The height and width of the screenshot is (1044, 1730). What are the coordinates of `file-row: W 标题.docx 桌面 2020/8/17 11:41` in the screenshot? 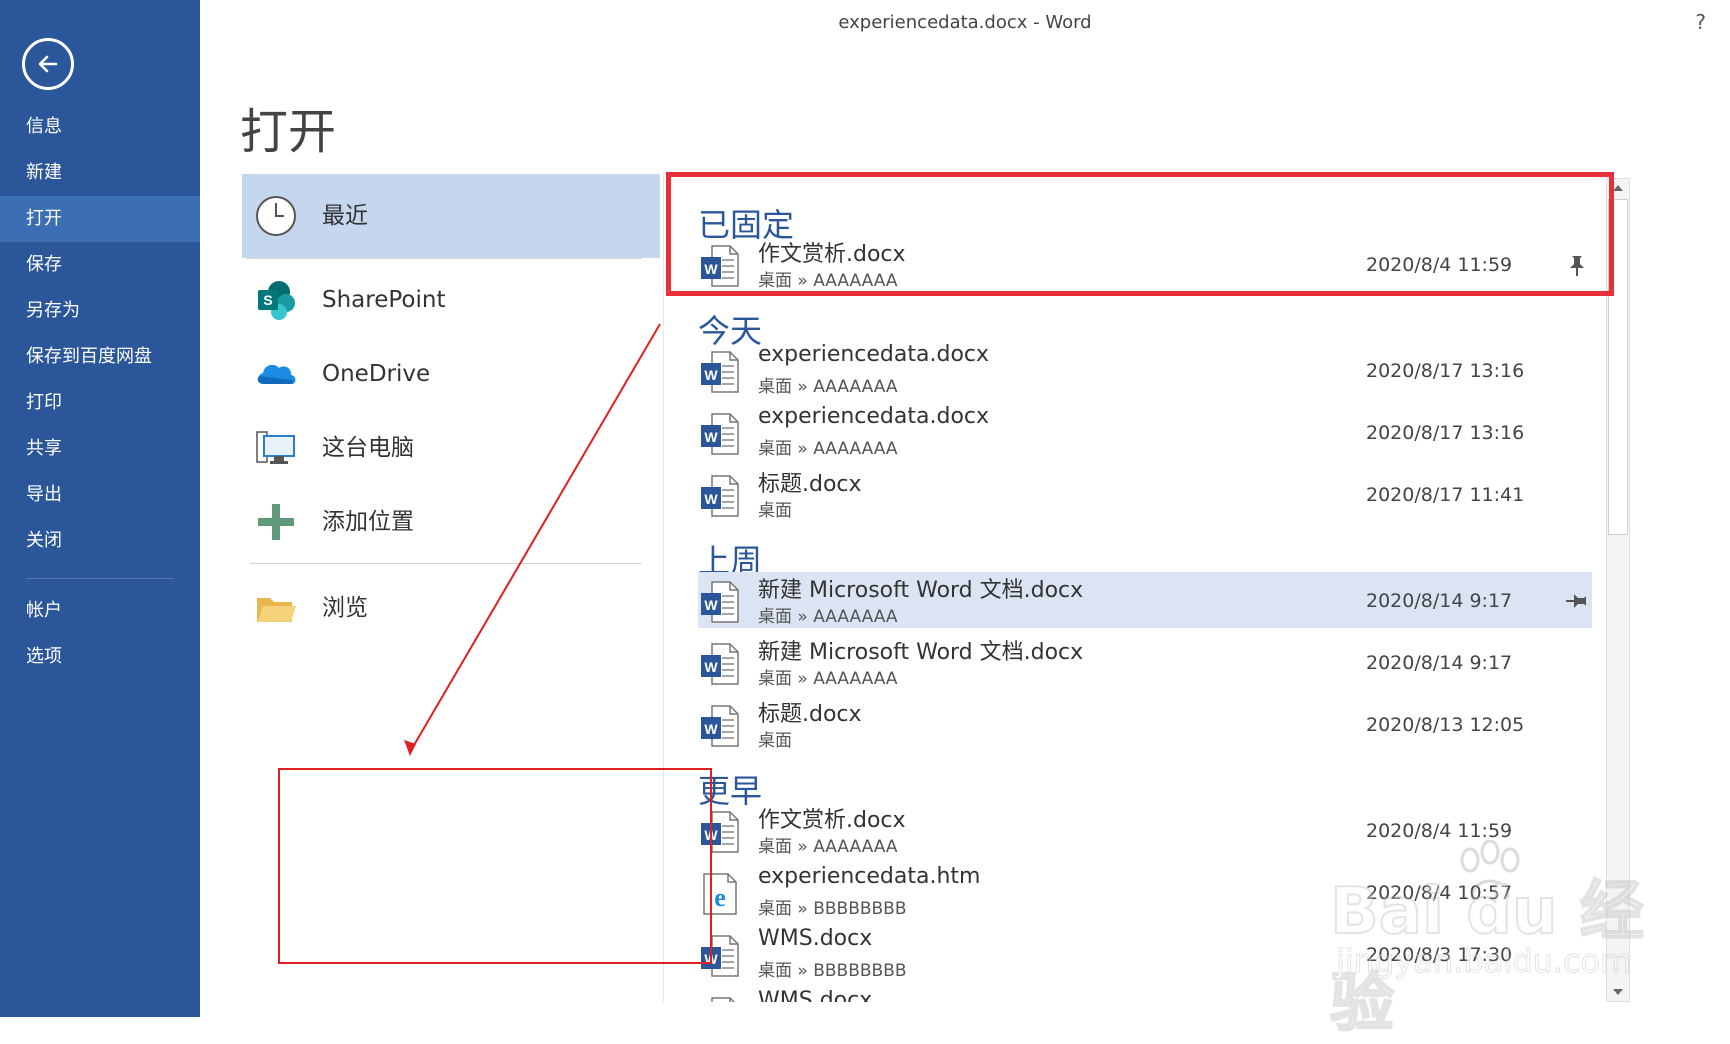 It's located at (1145, 494).